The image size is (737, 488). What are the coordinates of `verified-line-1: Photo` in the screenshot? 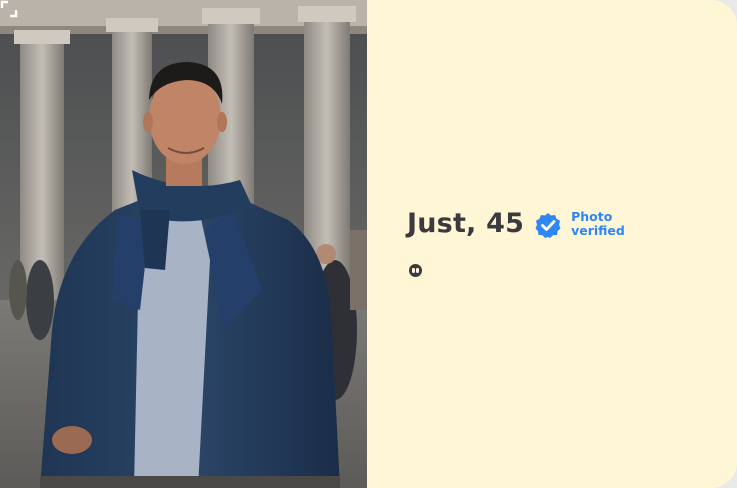 It's located at (592, 216).